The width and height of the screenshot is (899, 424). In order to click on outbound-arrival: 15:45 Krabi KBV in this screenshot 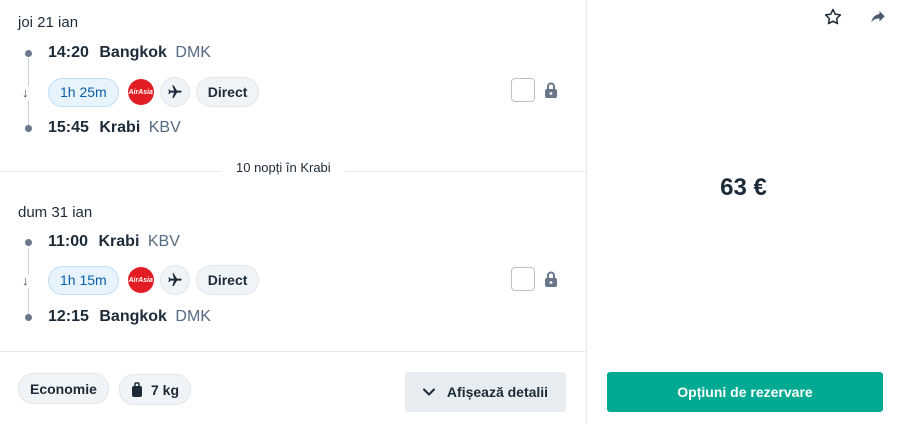, I will do `click(114, 128)`.